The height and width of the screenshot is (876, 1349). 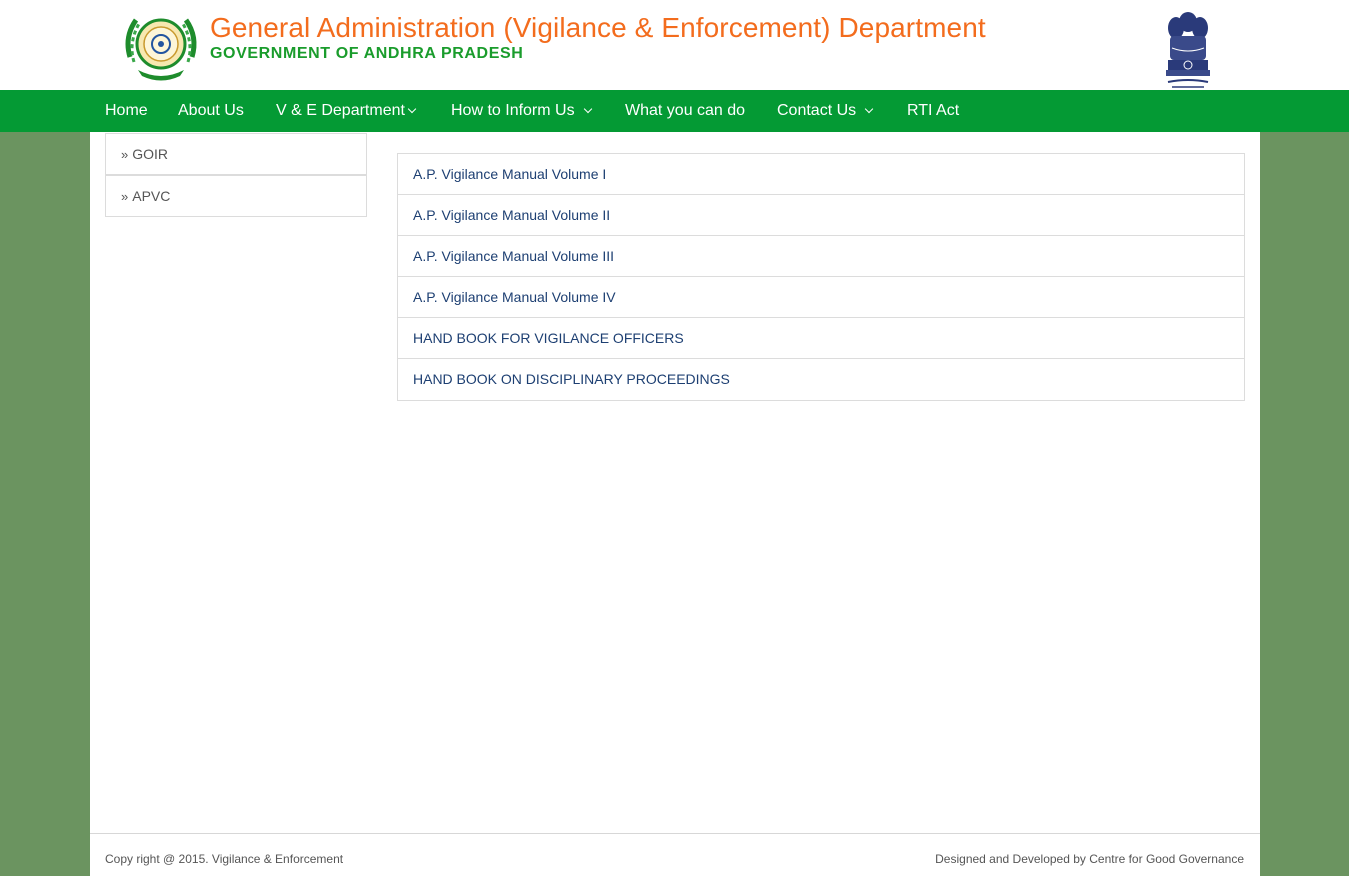 I want to click on nav-about-us-label: About Us, so click(x=211, y=110).